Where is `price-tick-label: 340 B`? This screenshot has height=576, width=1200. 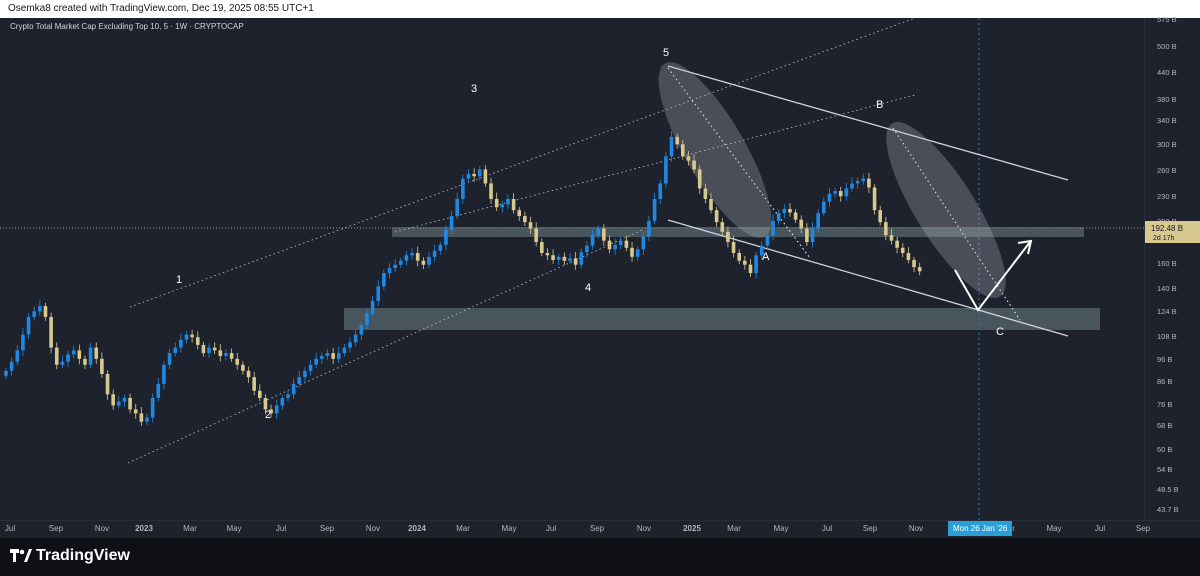
price-tick-label: 340 B is located at coordinates (1167, 120).